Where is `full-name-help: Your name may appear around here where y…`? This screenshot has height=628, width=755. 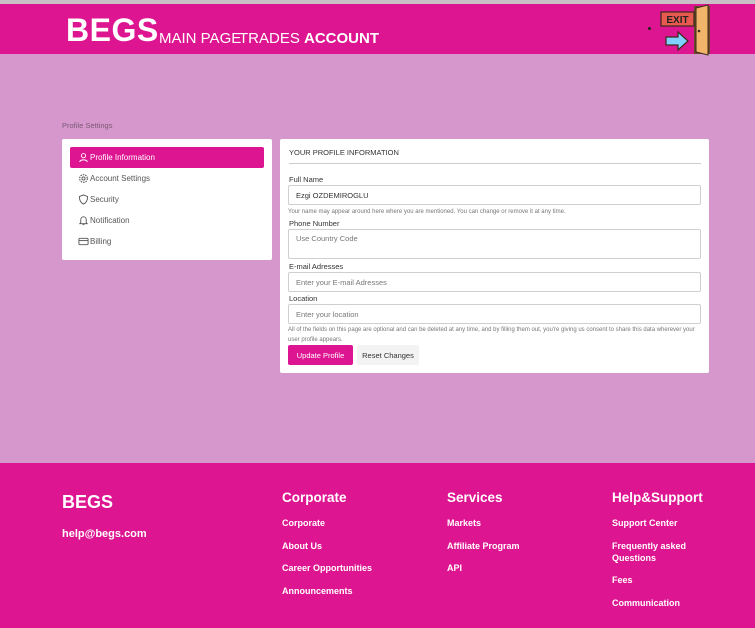 full-name-help: Your name may appear around here where y… is located at coordinates (427, 212).